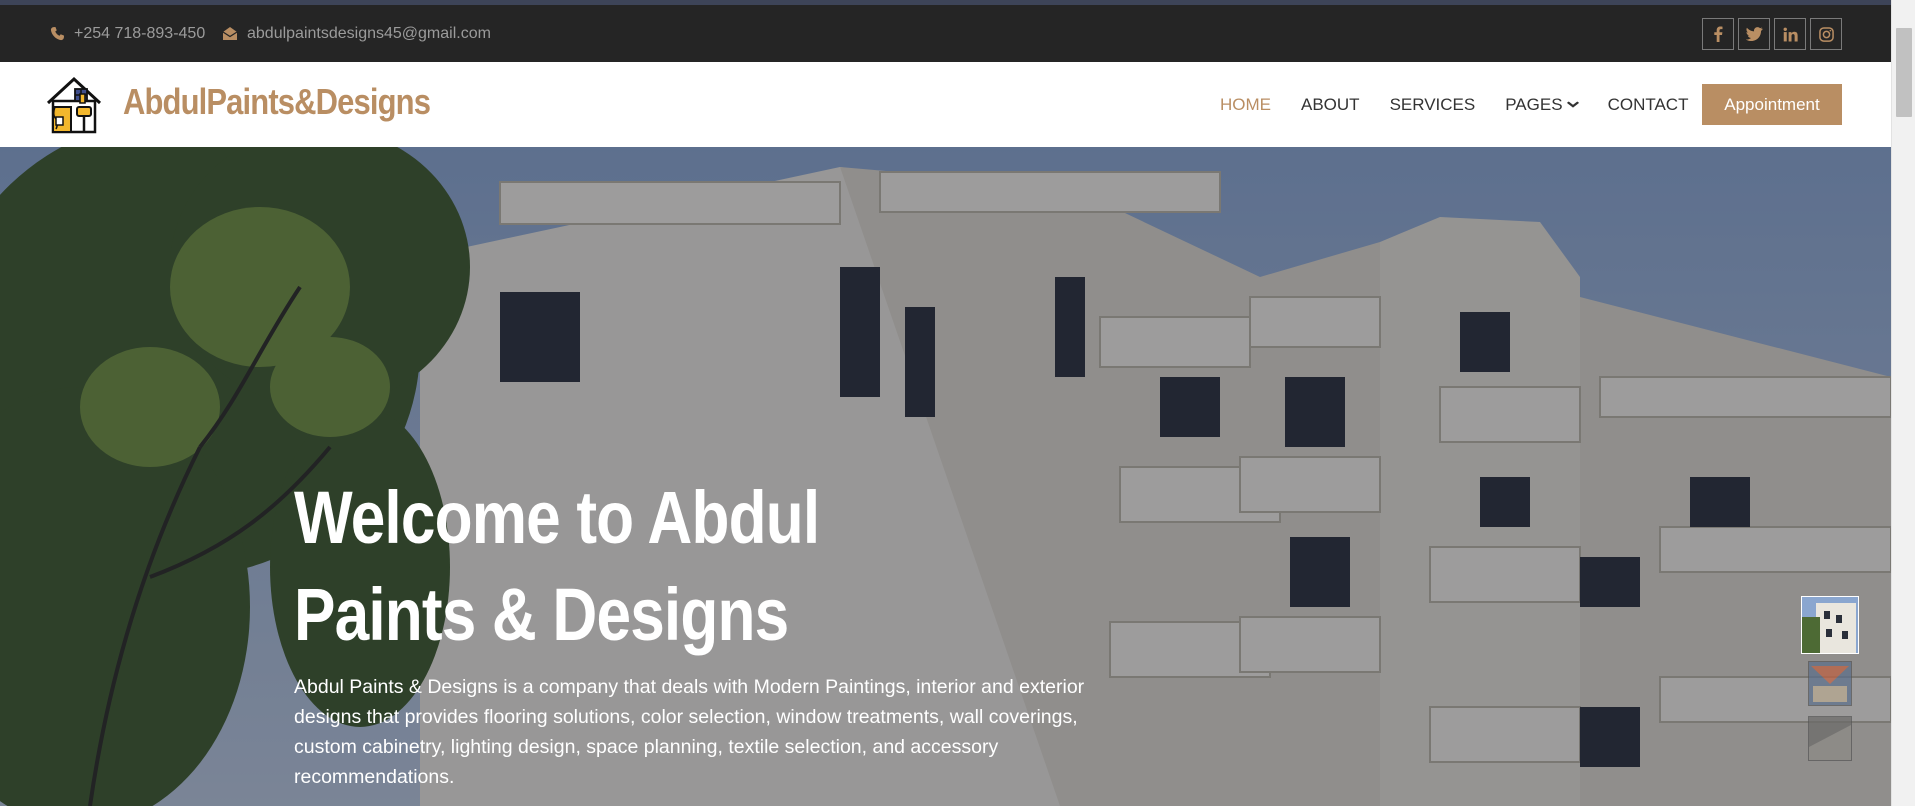 The height and width of the screenshot is (806, 1915). I want to click on email-contact: abdulpaintsdesigns45@gmail.com, so click(356, 33).